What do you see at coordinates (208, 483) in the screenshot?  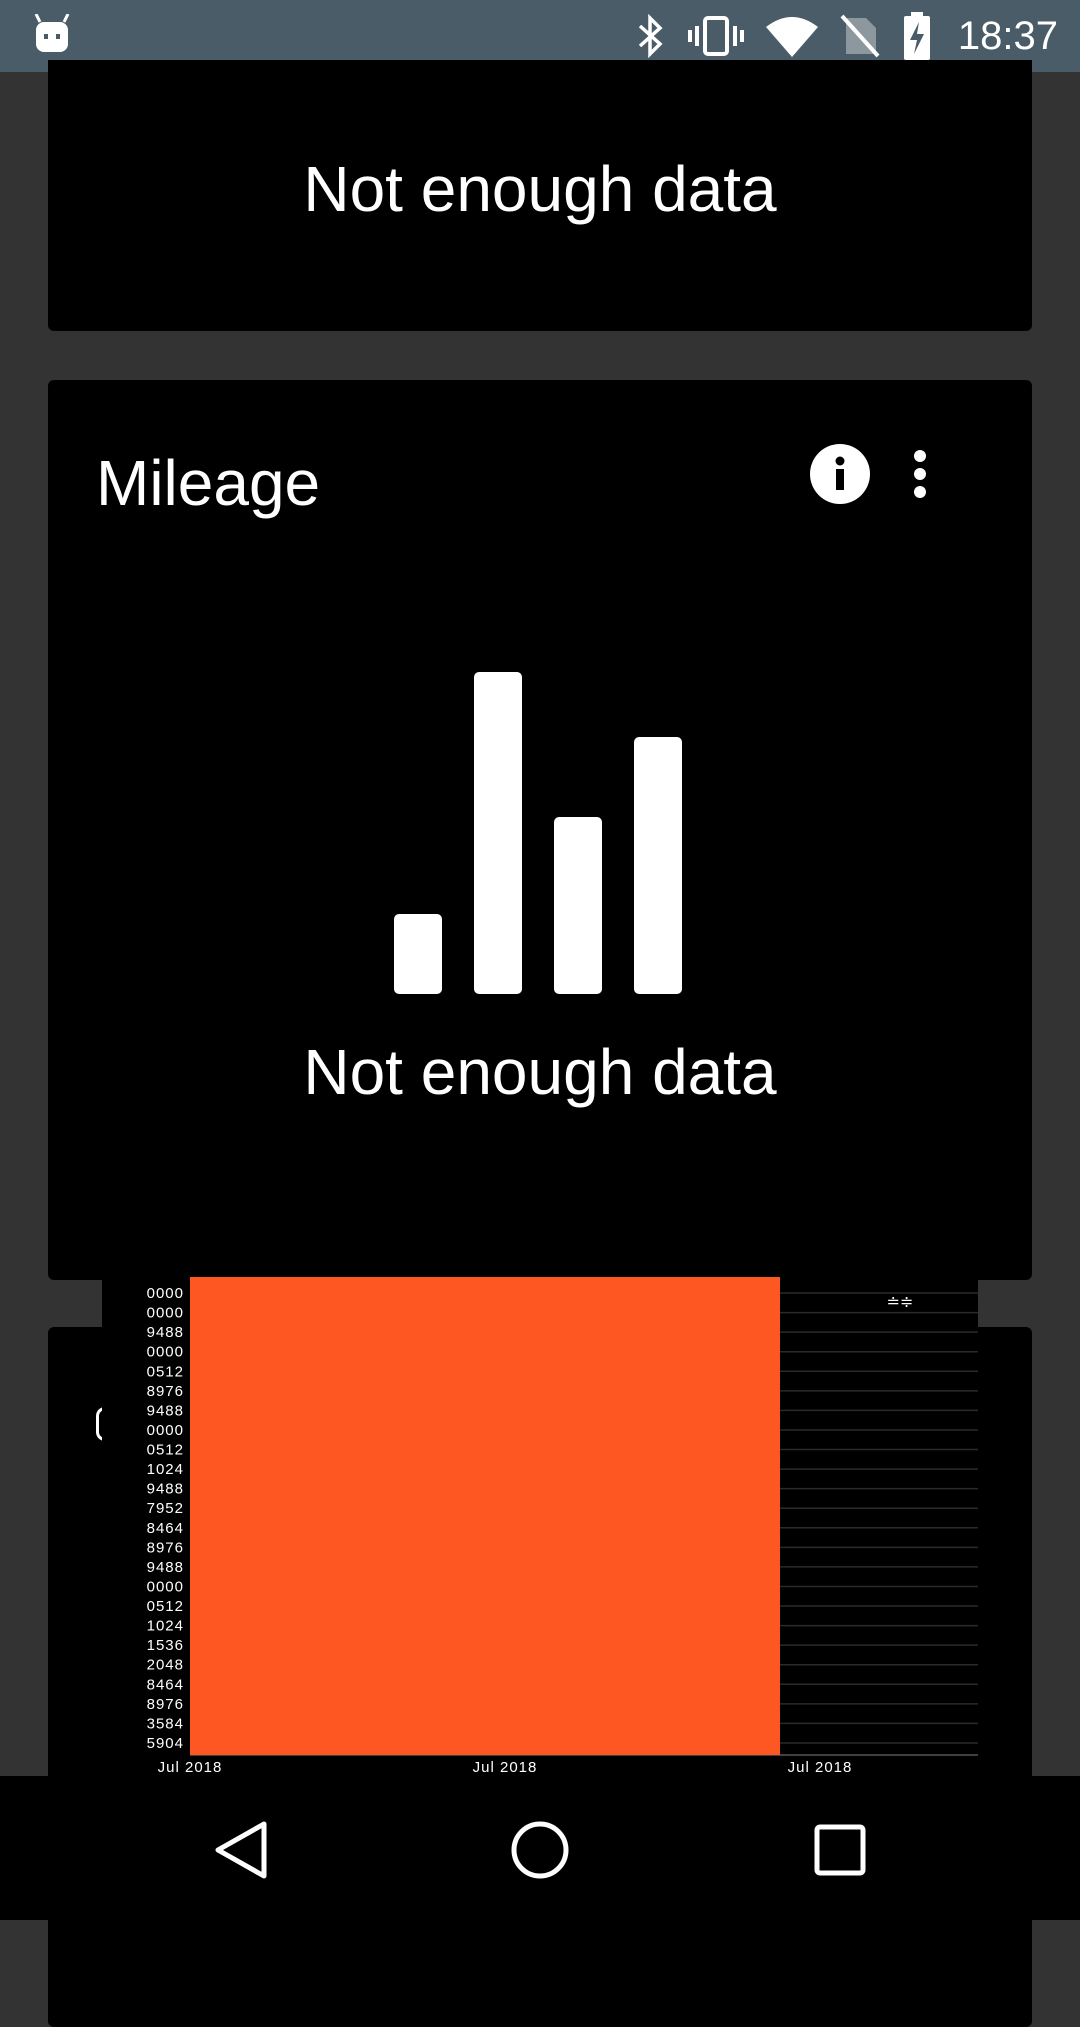 I see `card-title: Mileage` at bounding box center [208, 483].